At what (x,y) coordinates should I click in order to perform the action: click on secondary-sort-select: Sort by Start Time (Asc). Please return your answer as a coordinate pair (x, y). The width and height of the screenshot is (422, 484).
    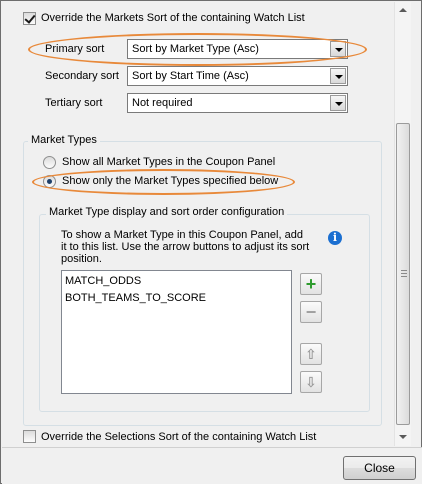
    Looking at the image, I should click on (237, 76).